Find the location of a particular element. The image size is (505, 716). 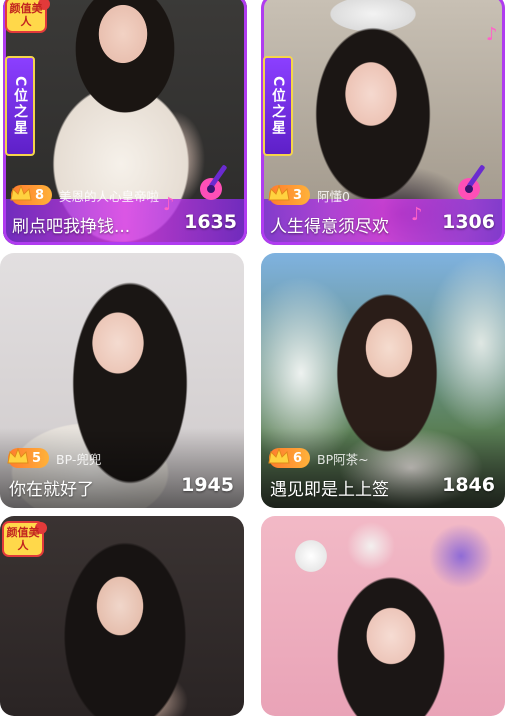

stream-card-5: 颜值美人 is located at coordinates (122, 616).